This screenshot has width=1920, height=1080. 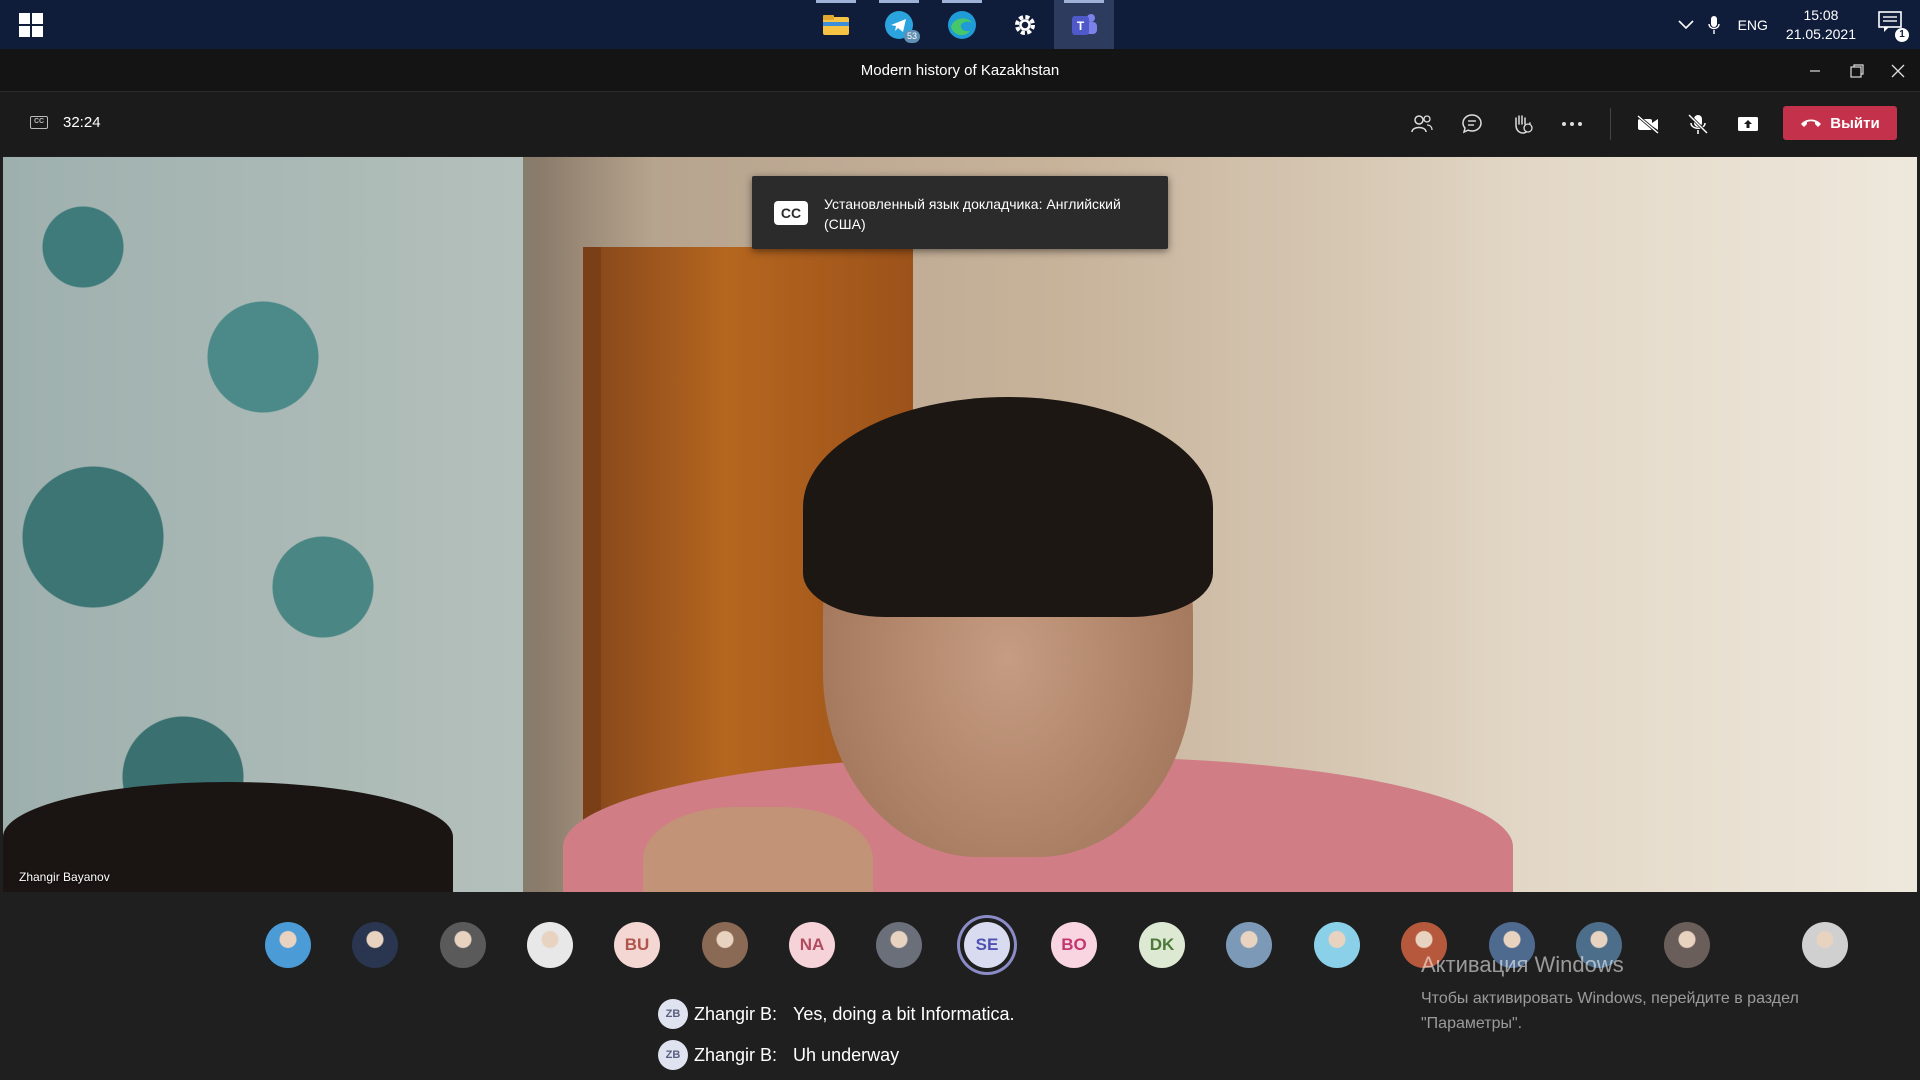 I want to click on chevron-up-icon, so click(x=1686, y=24).